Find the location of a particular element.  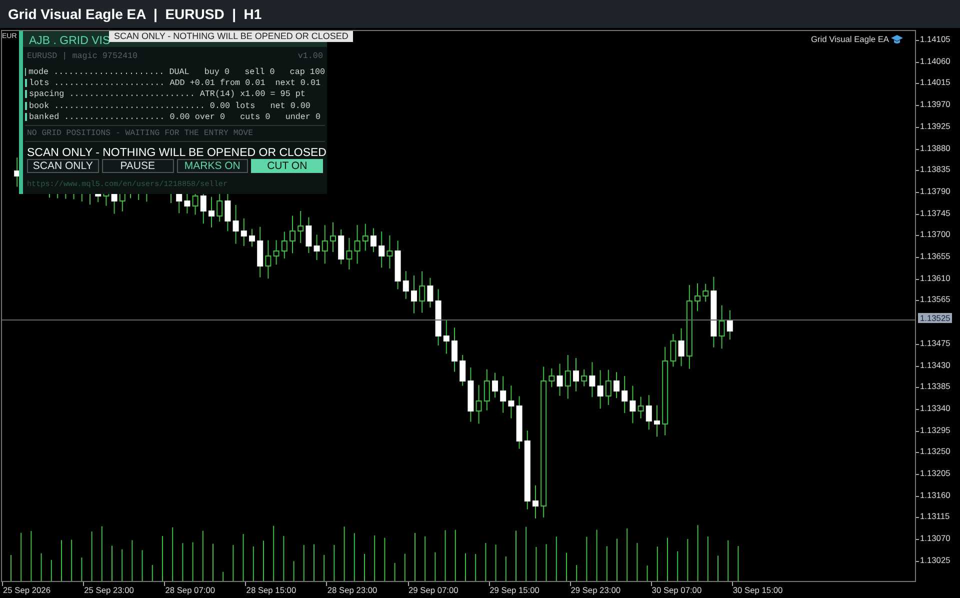

time-label: 29 Sep 15:00 is located at coordinates (515, 590).